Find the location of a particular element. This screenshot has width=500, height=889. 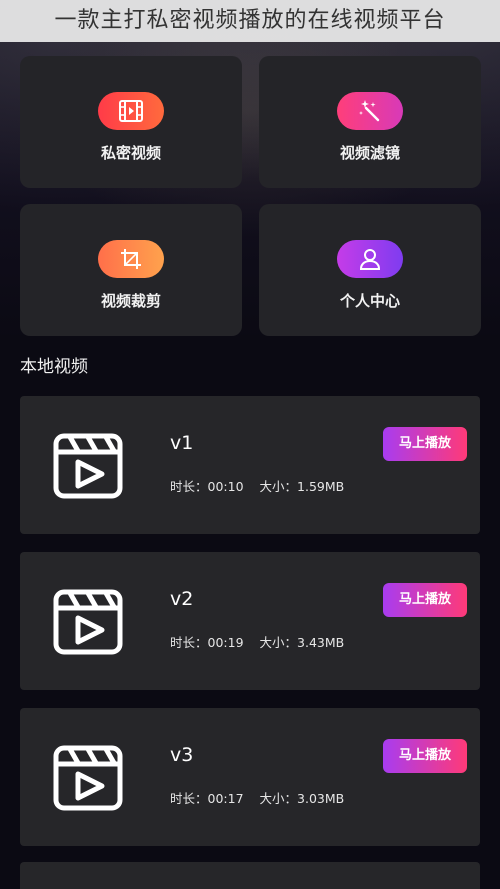

video-duration: 时长：00:10 is located at coordinates (207, 486).